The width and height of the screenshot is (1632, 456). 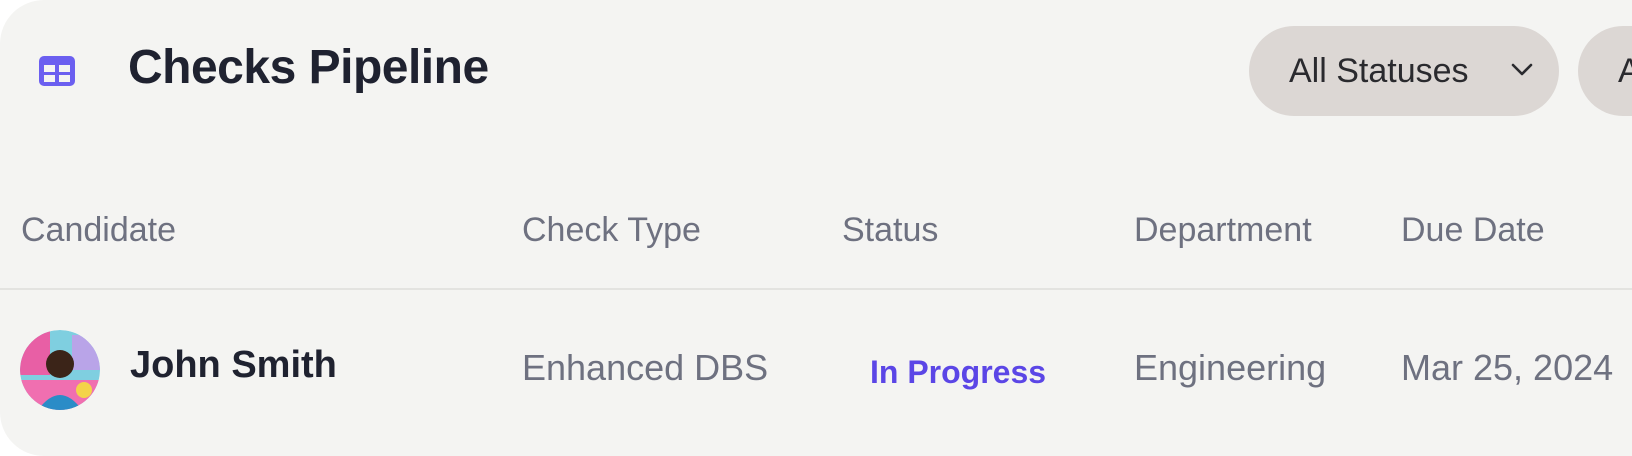 I want to click on column-header-candidate: Candidate, so click(x=98, y=230).